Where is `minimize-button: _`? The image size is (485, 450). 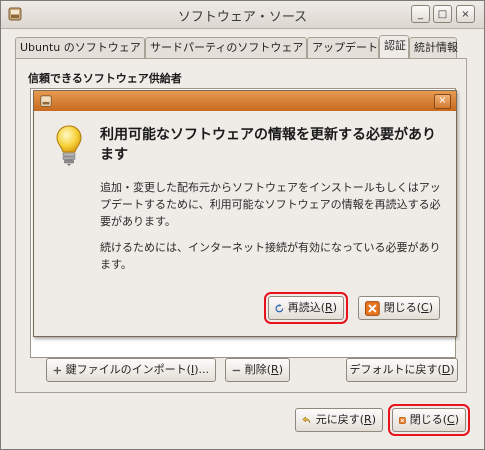 minimize-button: _ is located at coordinates (420, 14).